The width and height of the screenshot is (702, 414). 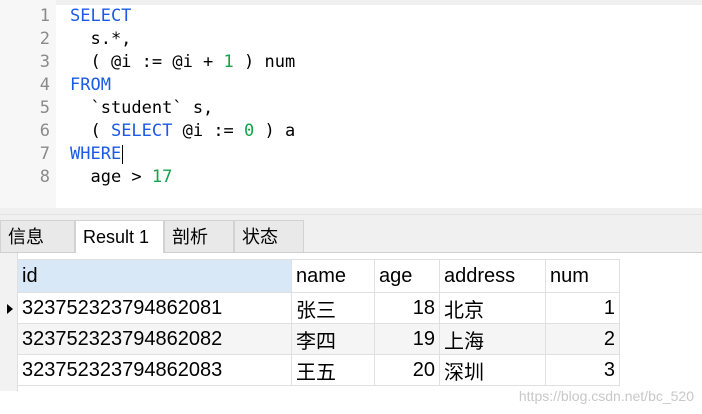 I want to click on tab-profile: 剖析, so click(x=199, y=236).